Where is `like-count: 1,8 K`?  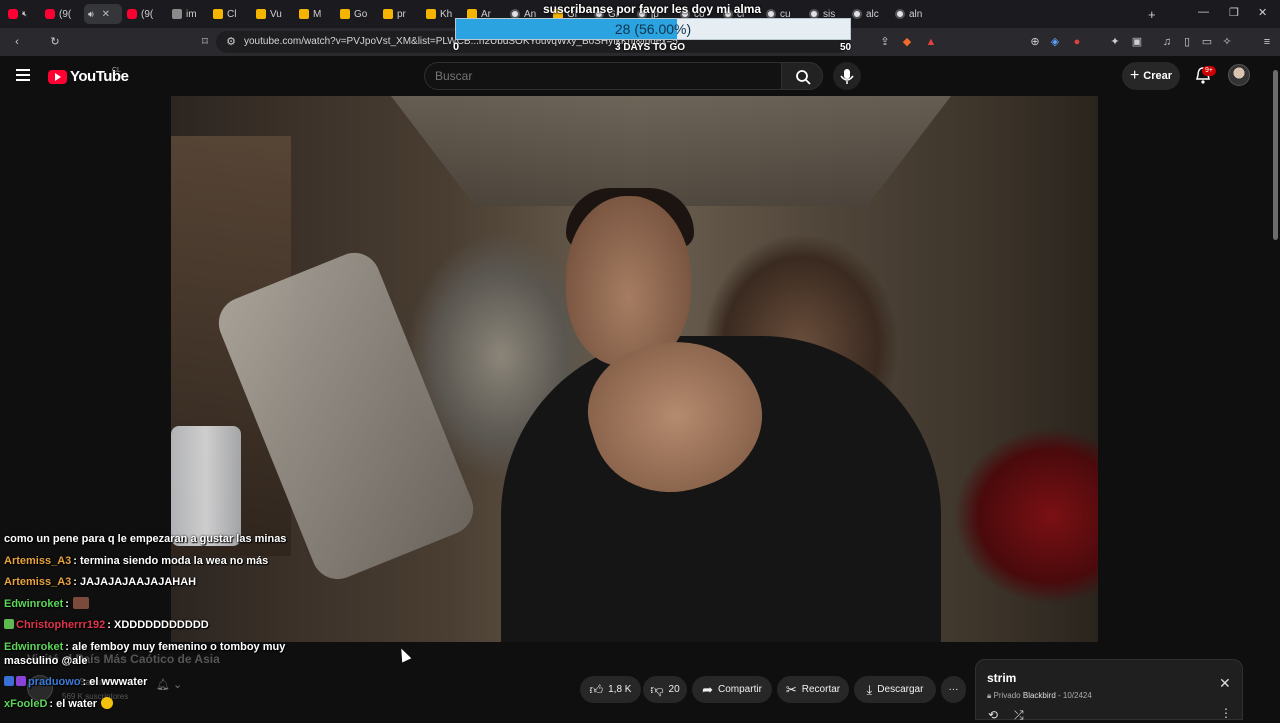
like-count: 1,8 K is located at coordinates (620, 689).